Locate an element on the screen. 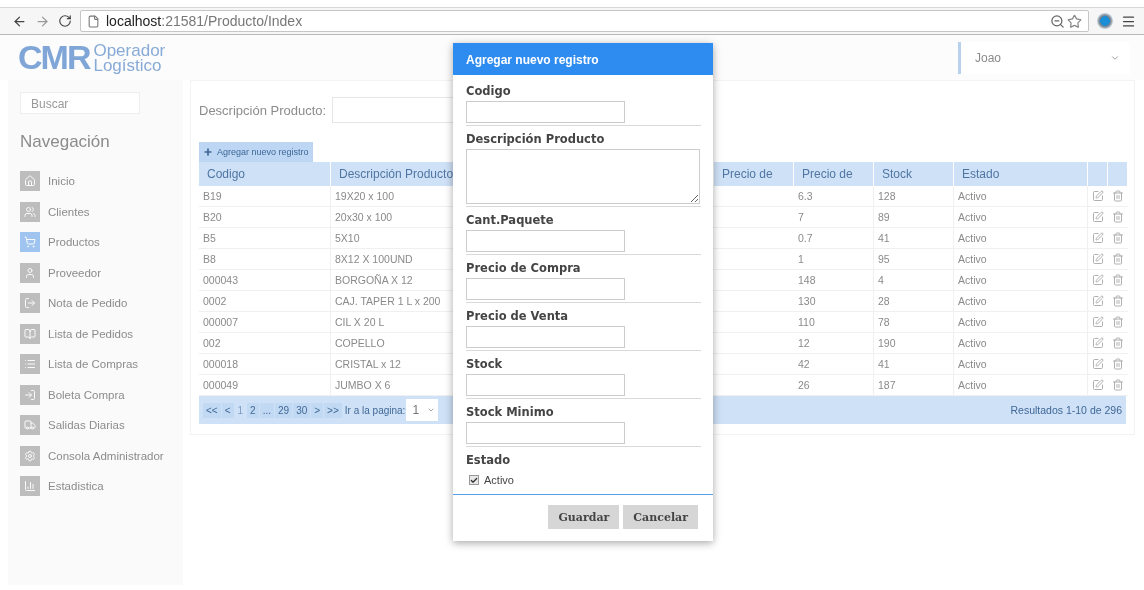 The image size is (1144, 590). forward-button is located at coordinates (42, 21).